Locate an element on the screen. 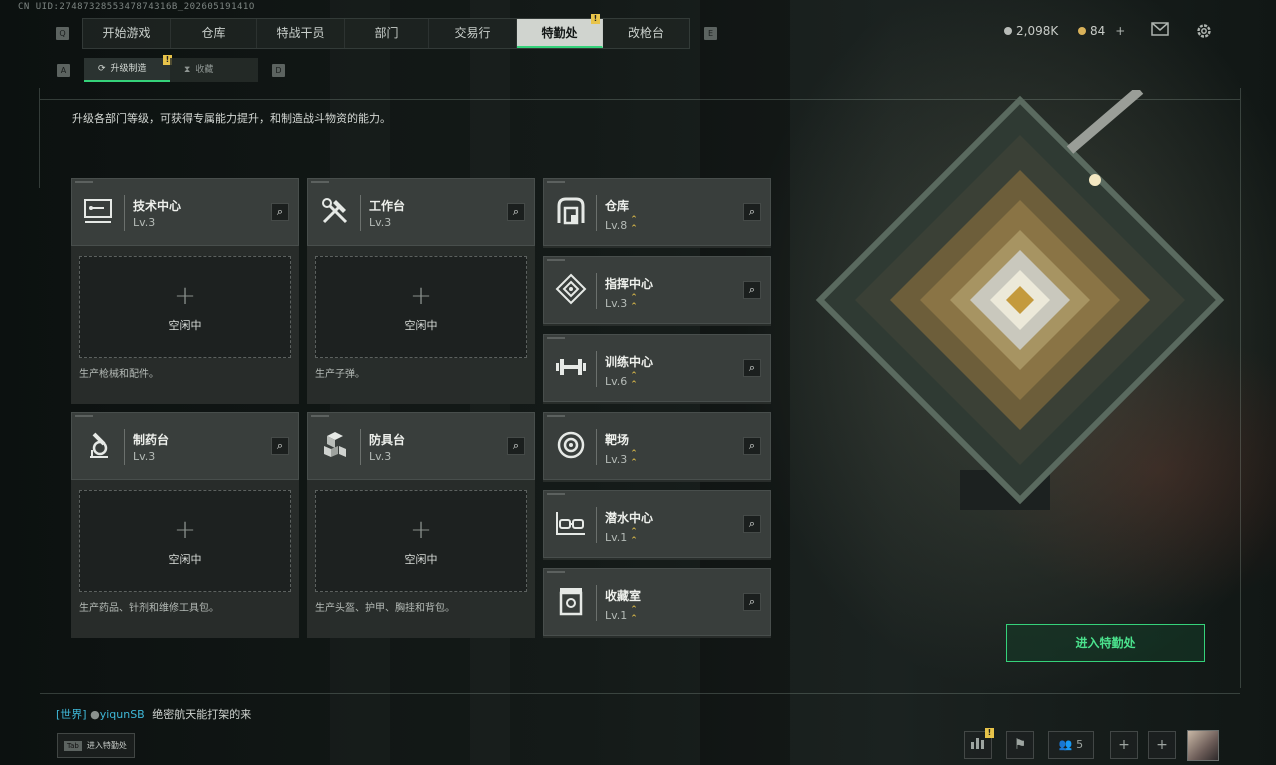  hourglass-icon: ⧗ is located at coordinates (187, 70).